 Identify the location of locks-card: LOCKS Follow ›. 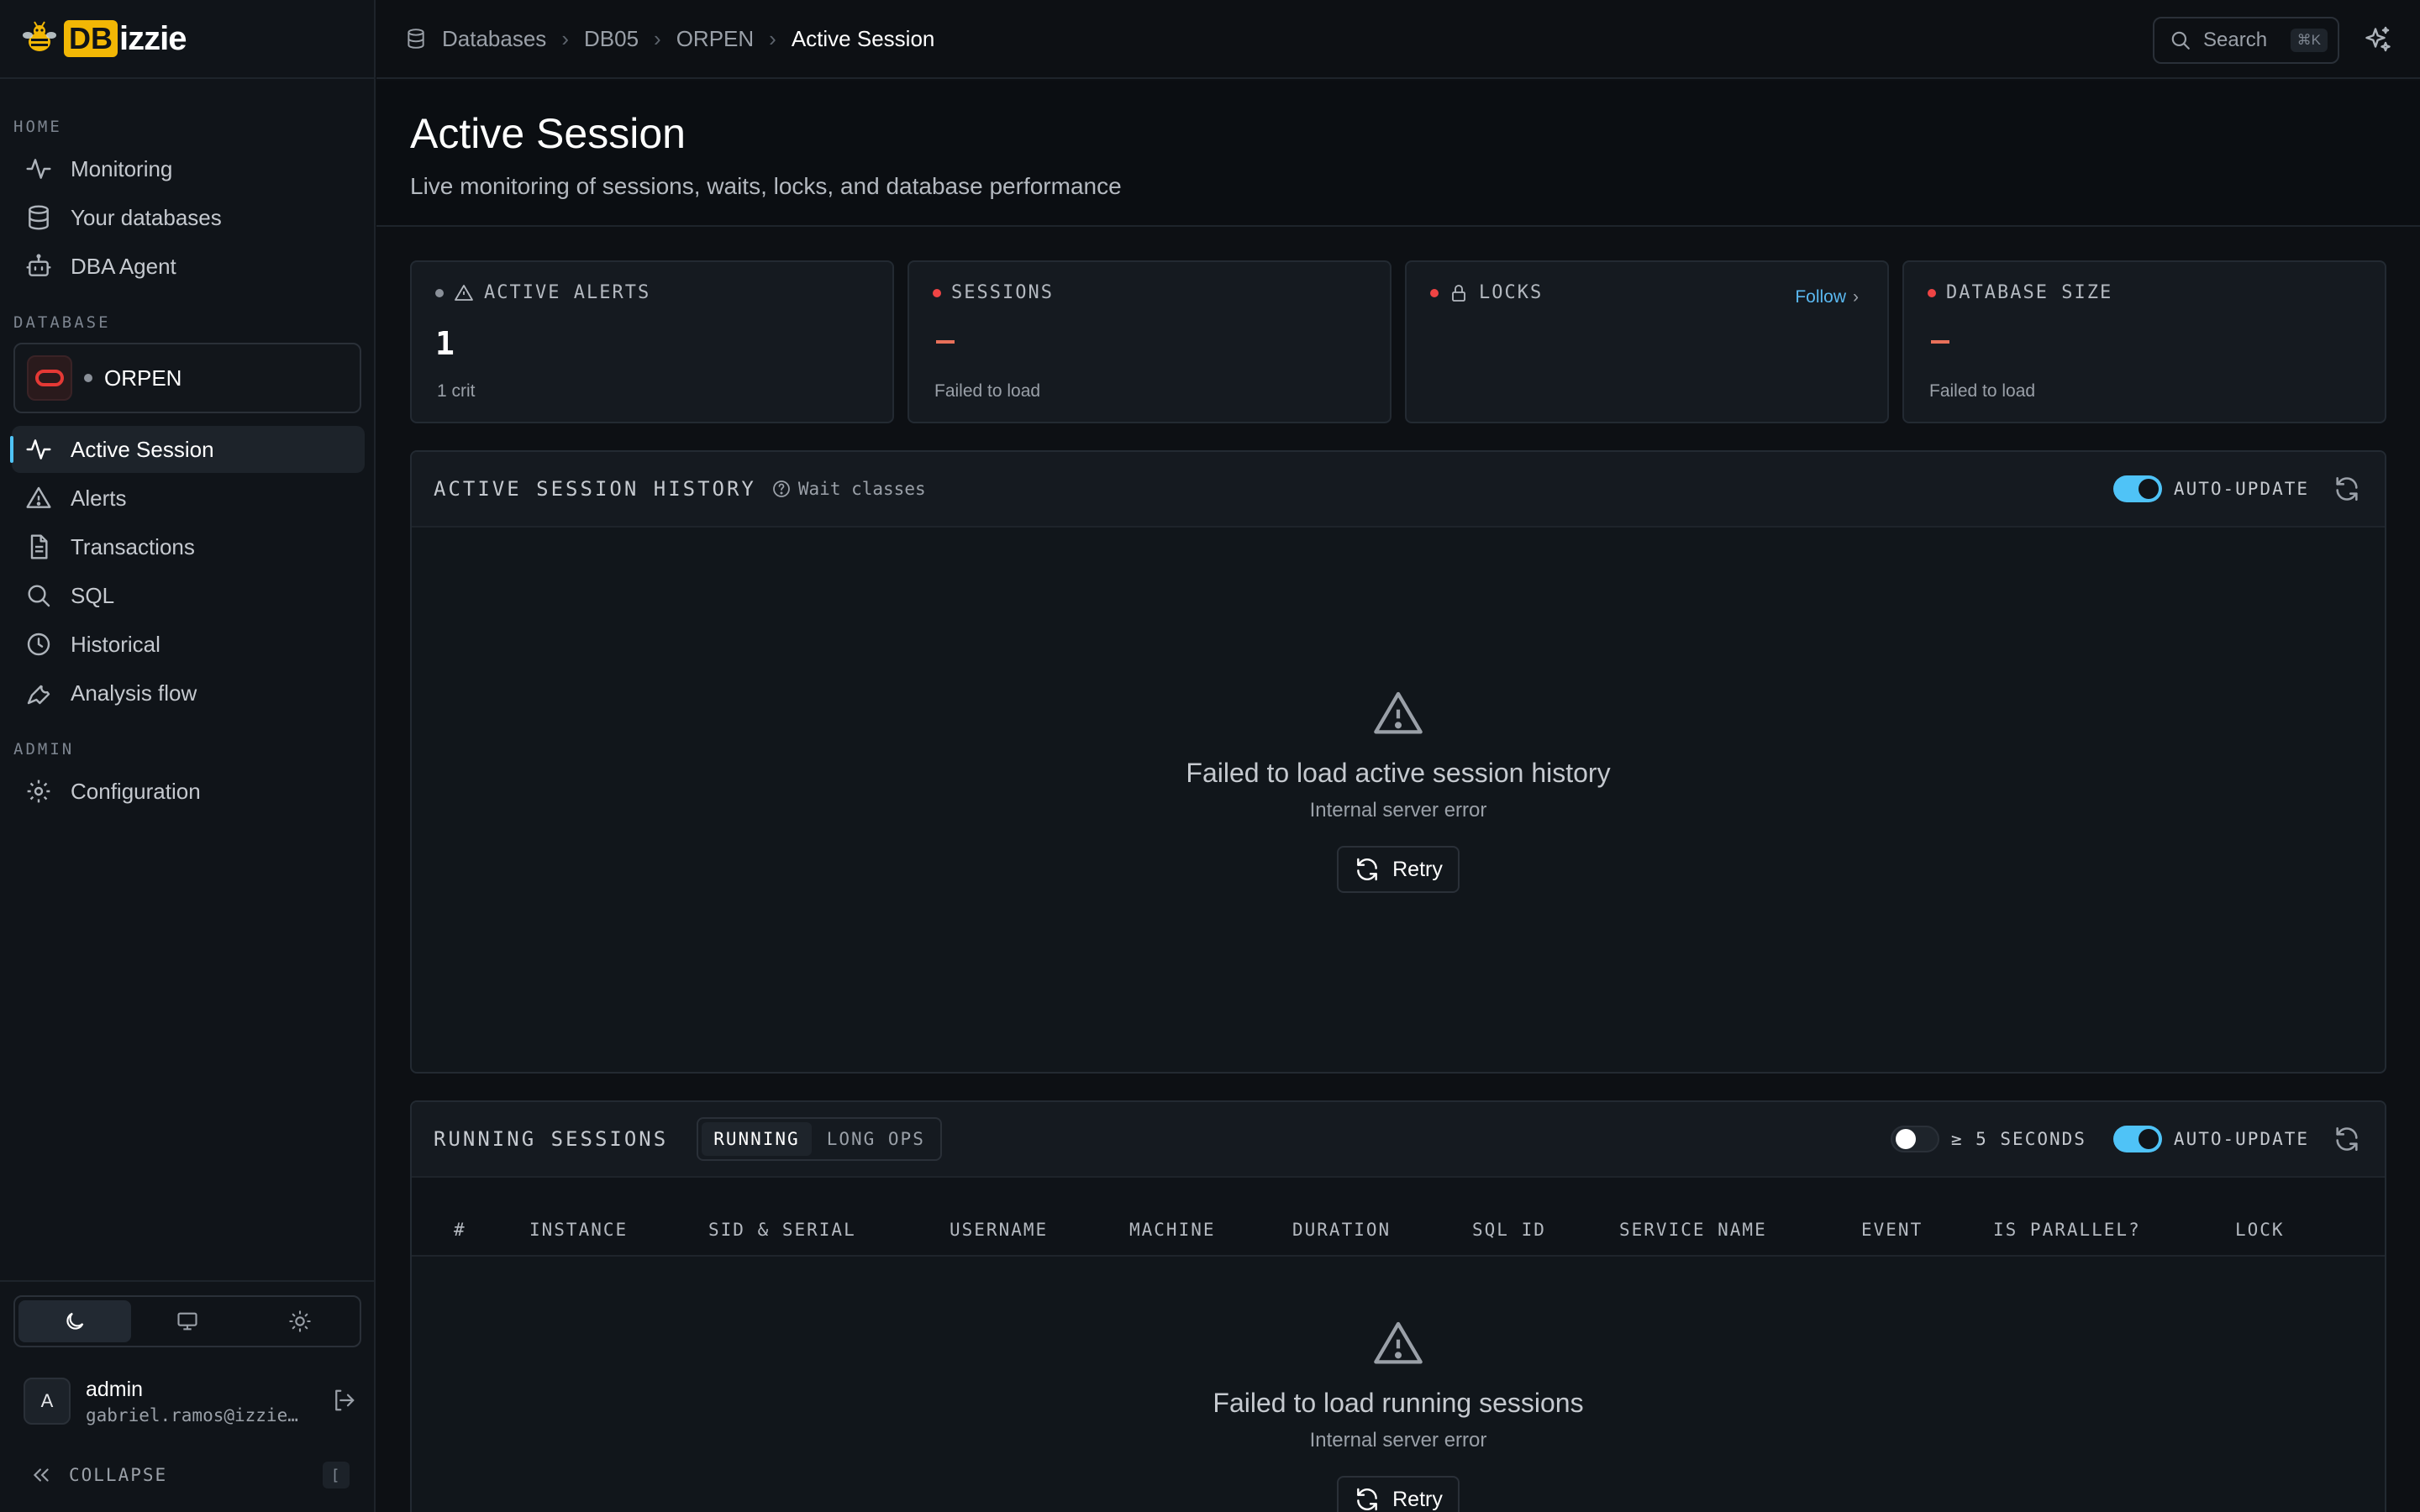
(1647, 341).